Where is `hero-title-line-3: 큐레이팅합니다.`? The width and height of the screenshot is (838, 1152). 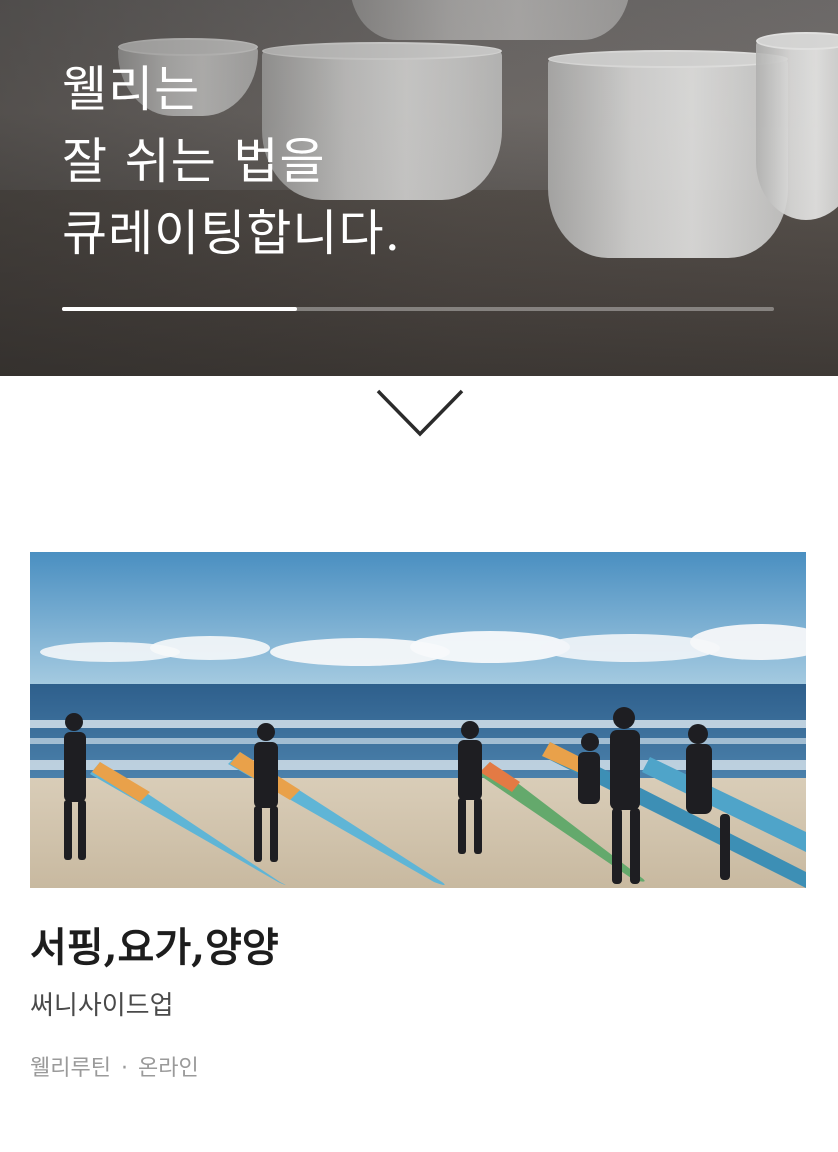
hero-title-line-3: 큐레이팅합니다. is located at coordinates (232, 233).